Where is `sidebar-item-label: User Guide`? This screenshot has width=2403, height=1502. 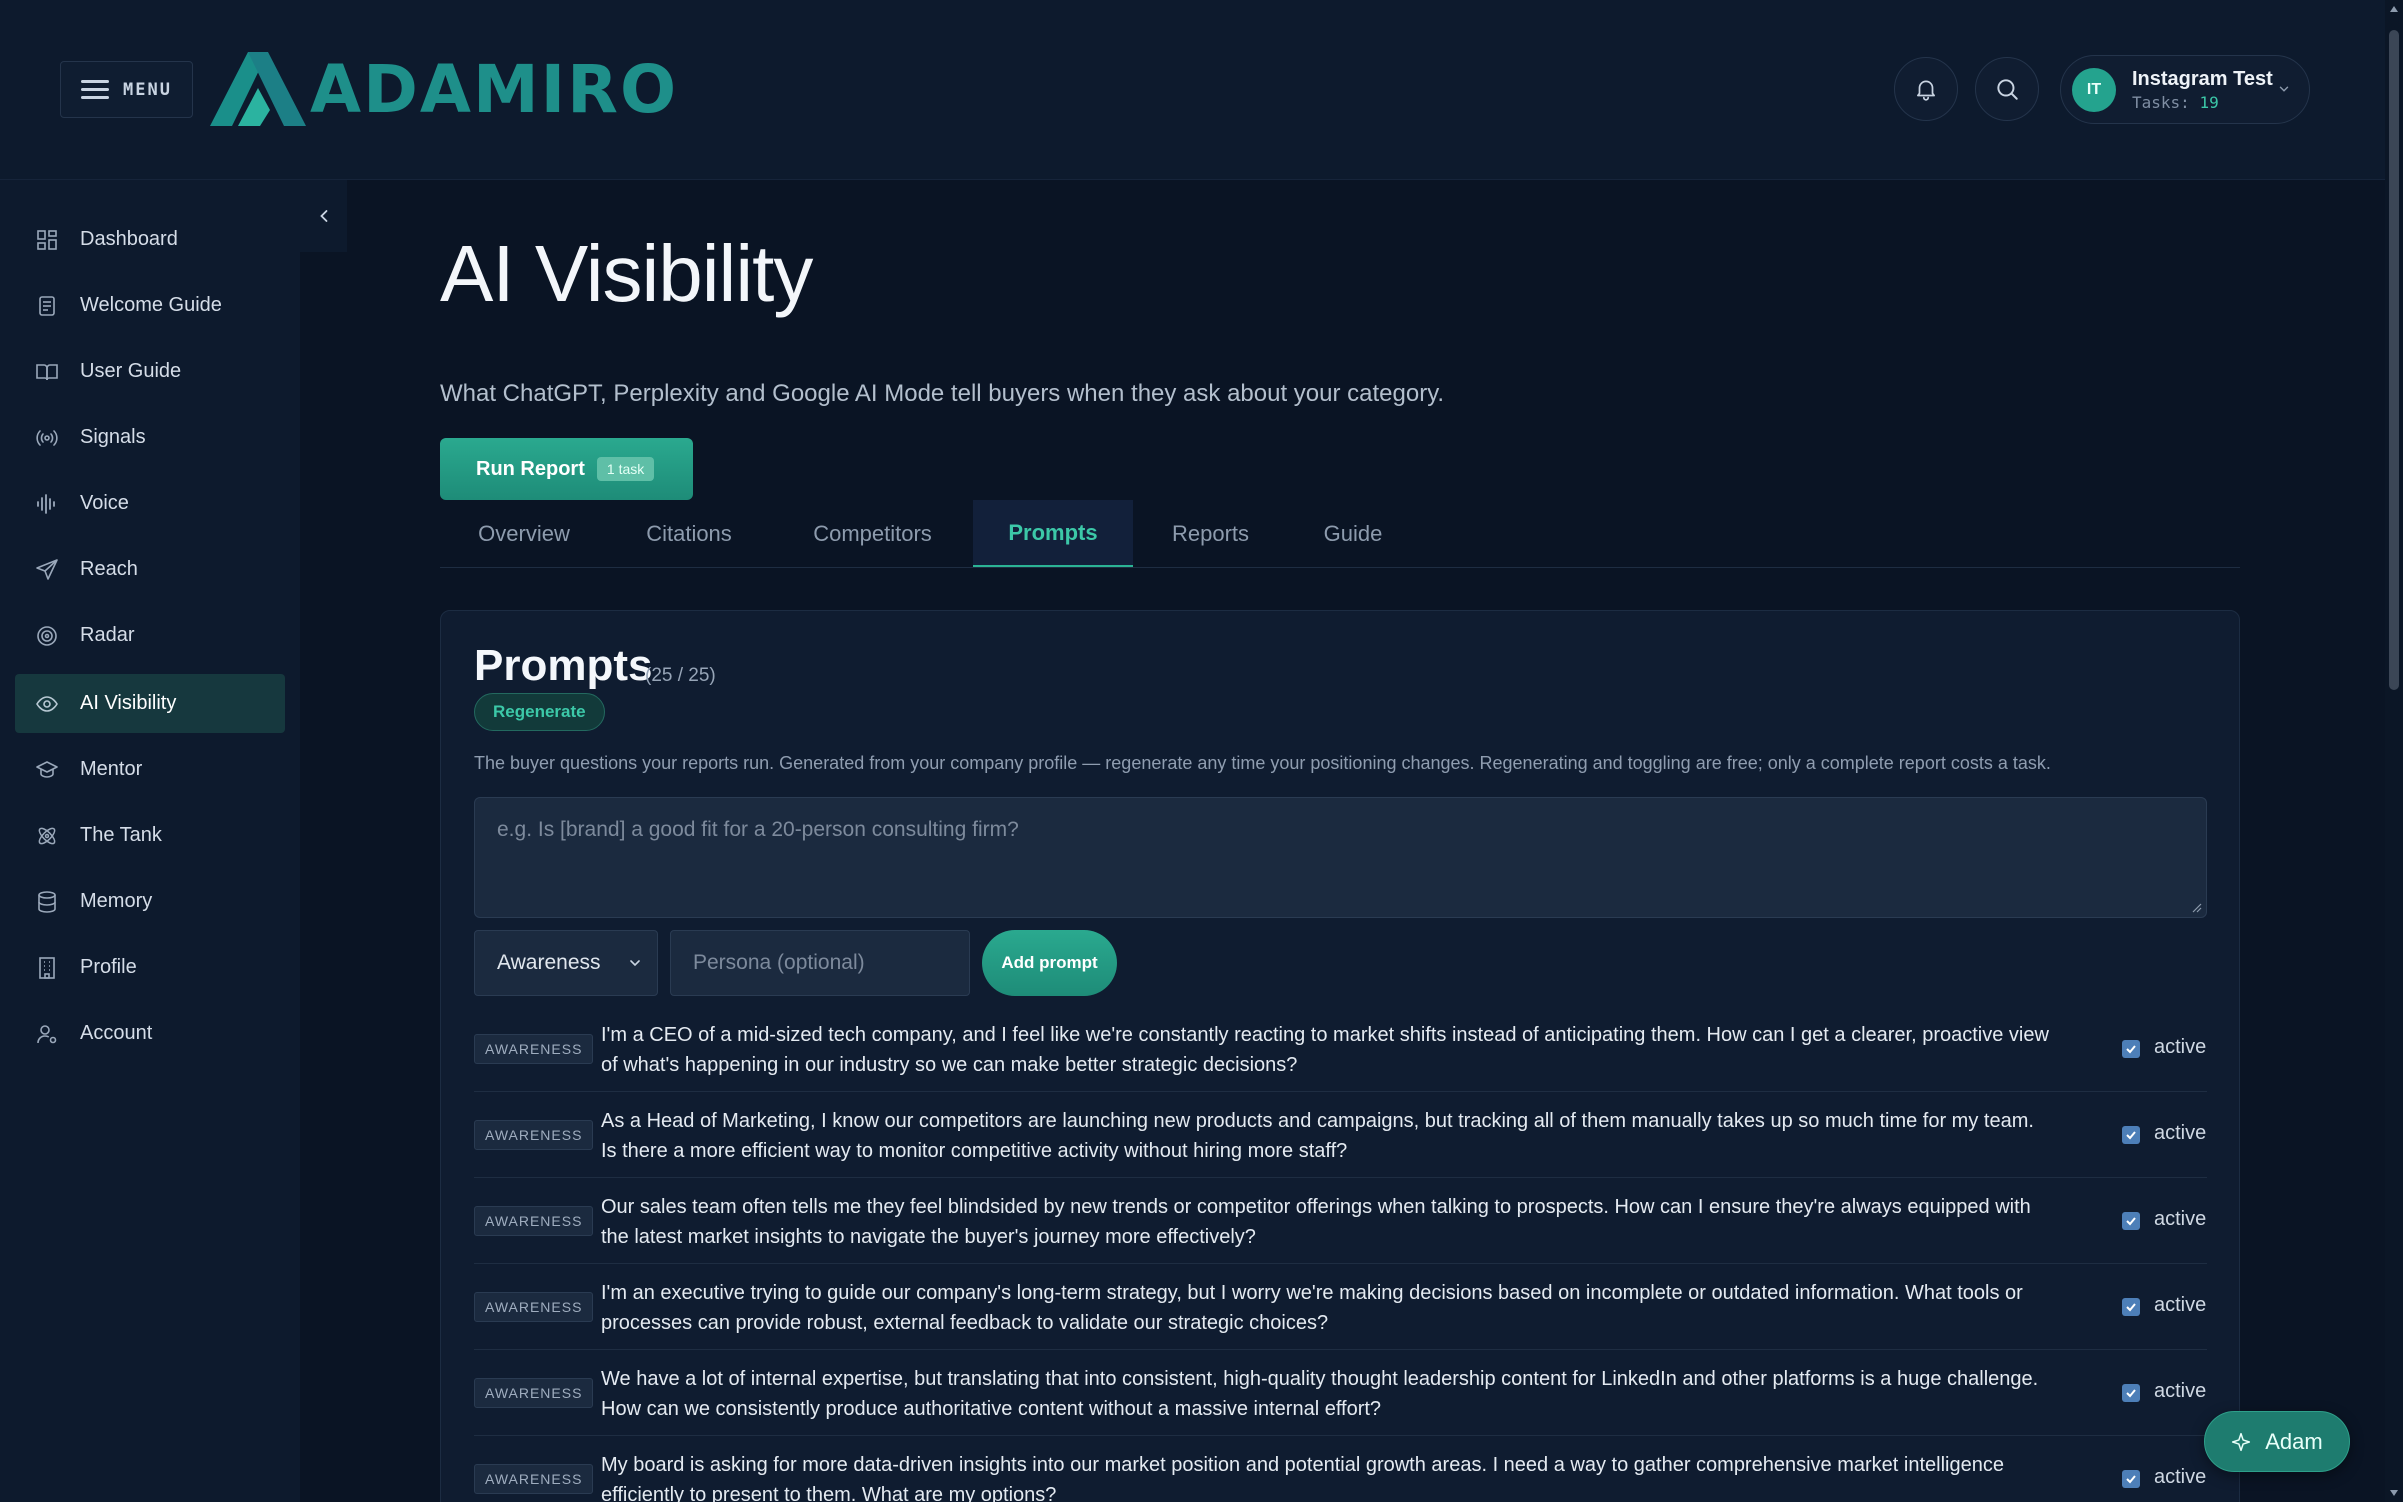 sidebar-item-label: User Guide is located at coordinates (131, 371).